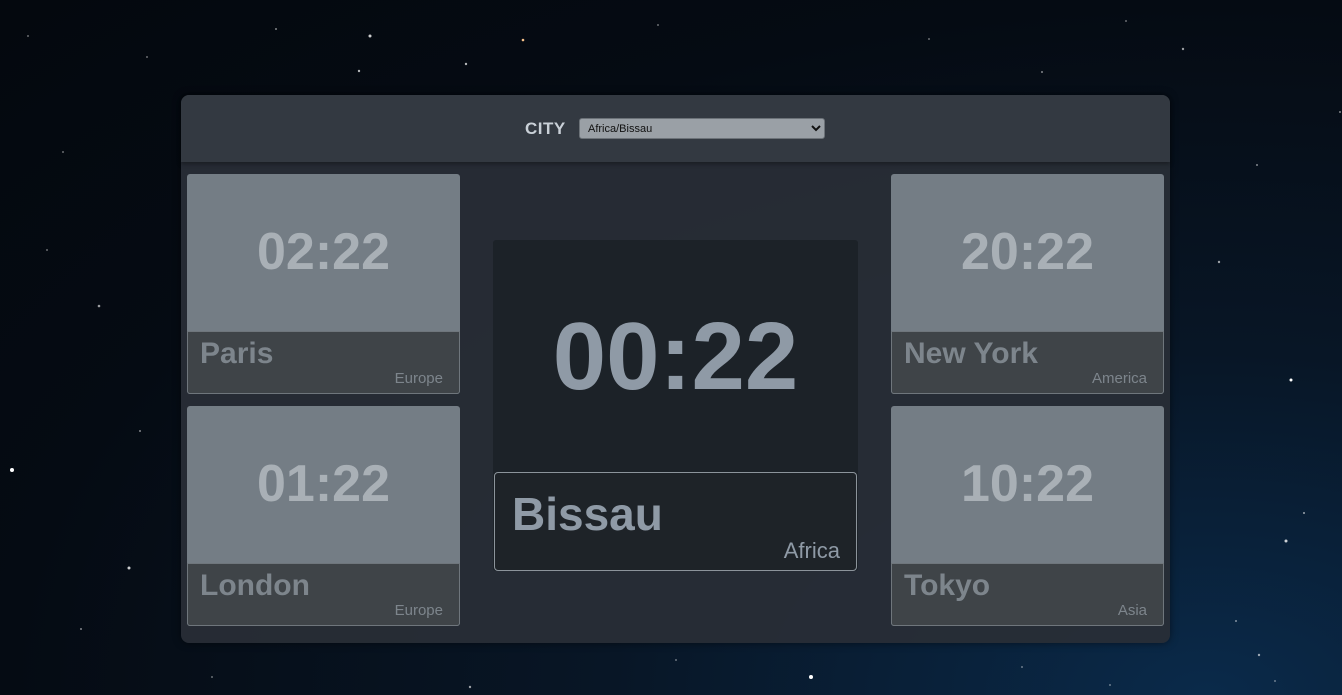 This screenshot has height=695, width=1342. What do you see at coordinates (675, 356) in the screenshot?
I see `main-clock-time: 00:22` at bounding box center [675, 356].